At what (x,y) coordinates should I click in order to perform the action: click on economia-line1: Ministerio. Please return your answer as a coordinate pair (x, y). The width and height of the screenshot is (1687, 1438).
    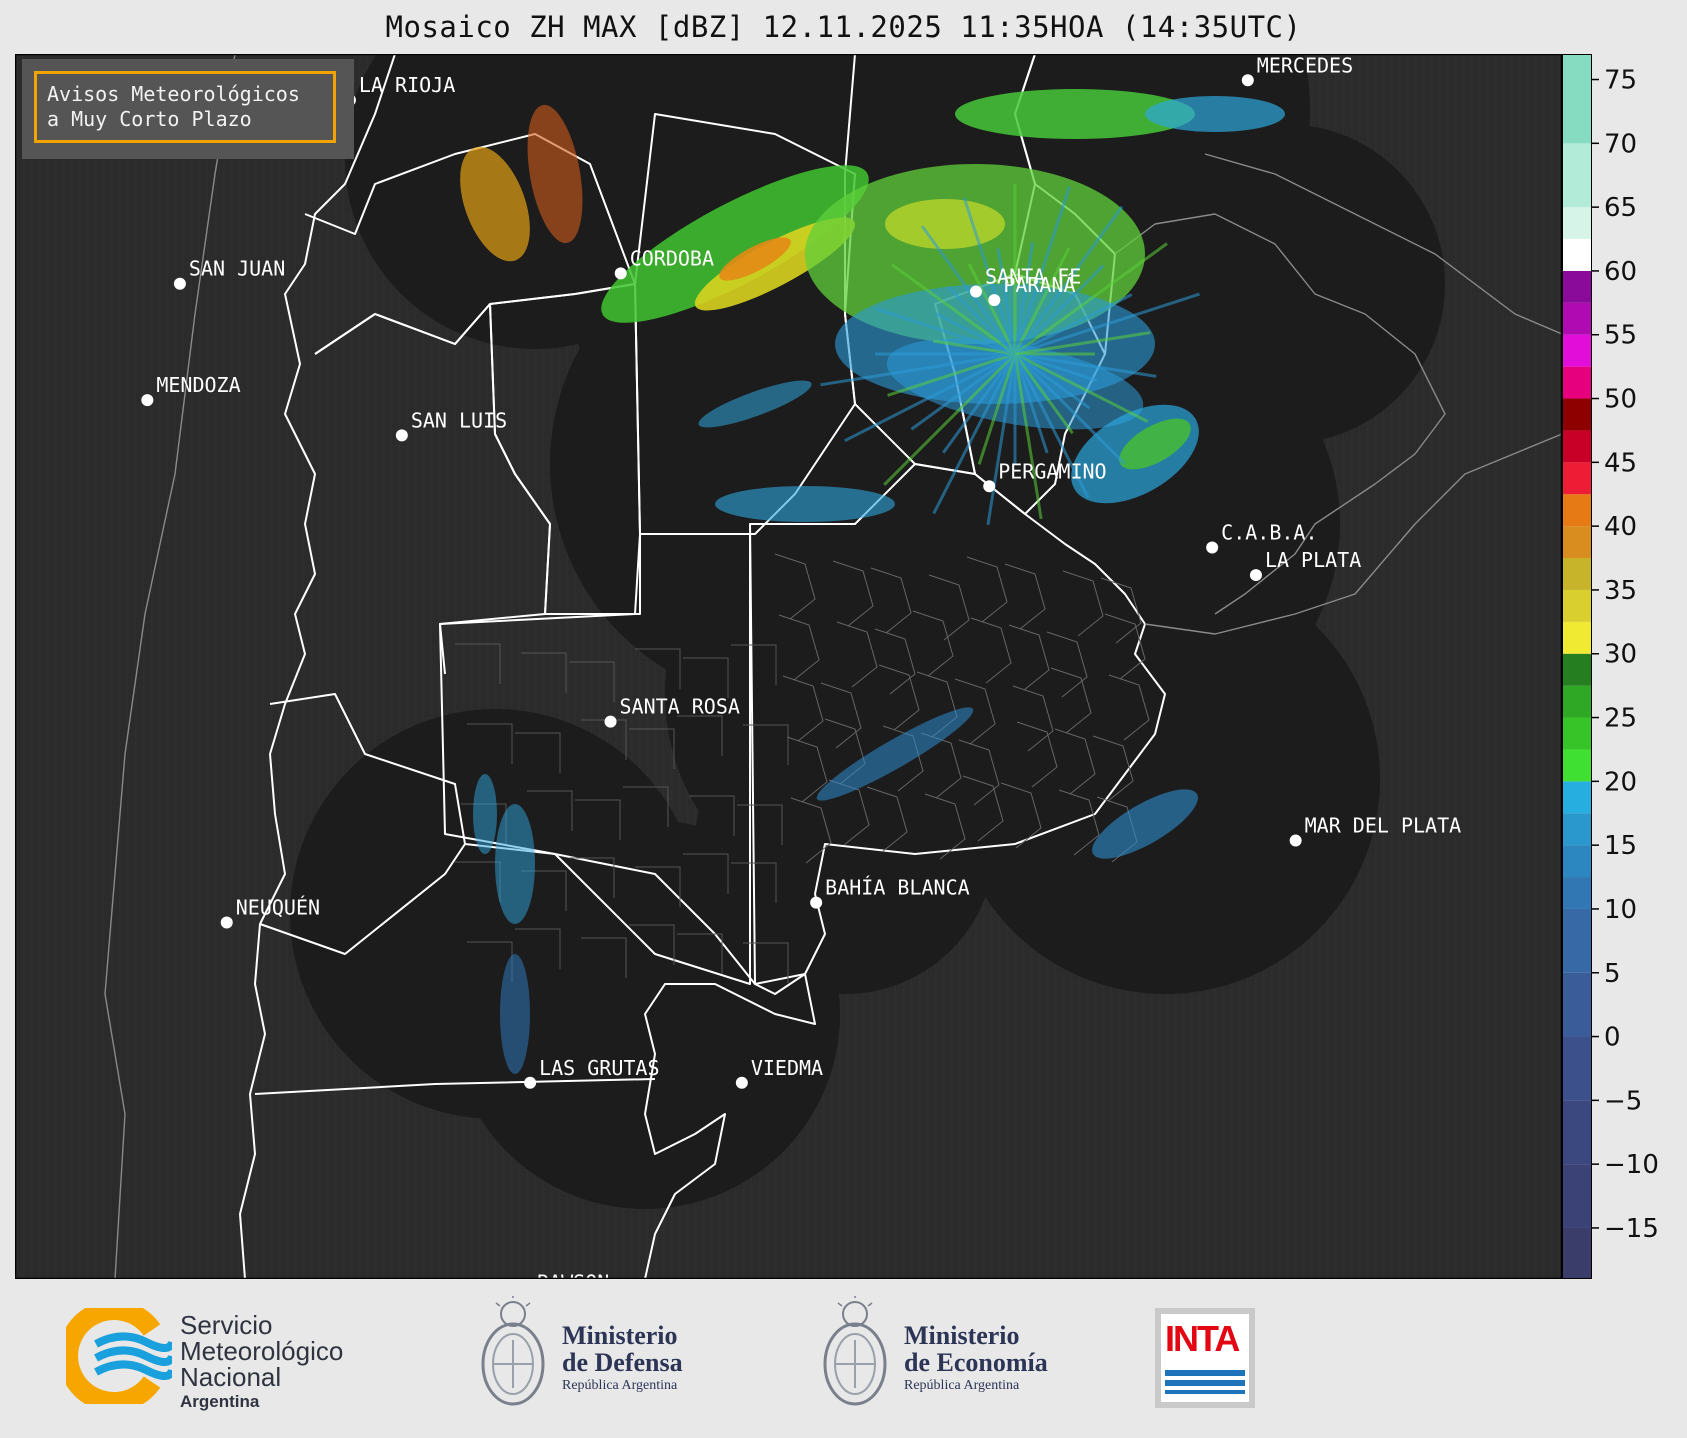
    Looking at the image, I should click on (962, 1335).